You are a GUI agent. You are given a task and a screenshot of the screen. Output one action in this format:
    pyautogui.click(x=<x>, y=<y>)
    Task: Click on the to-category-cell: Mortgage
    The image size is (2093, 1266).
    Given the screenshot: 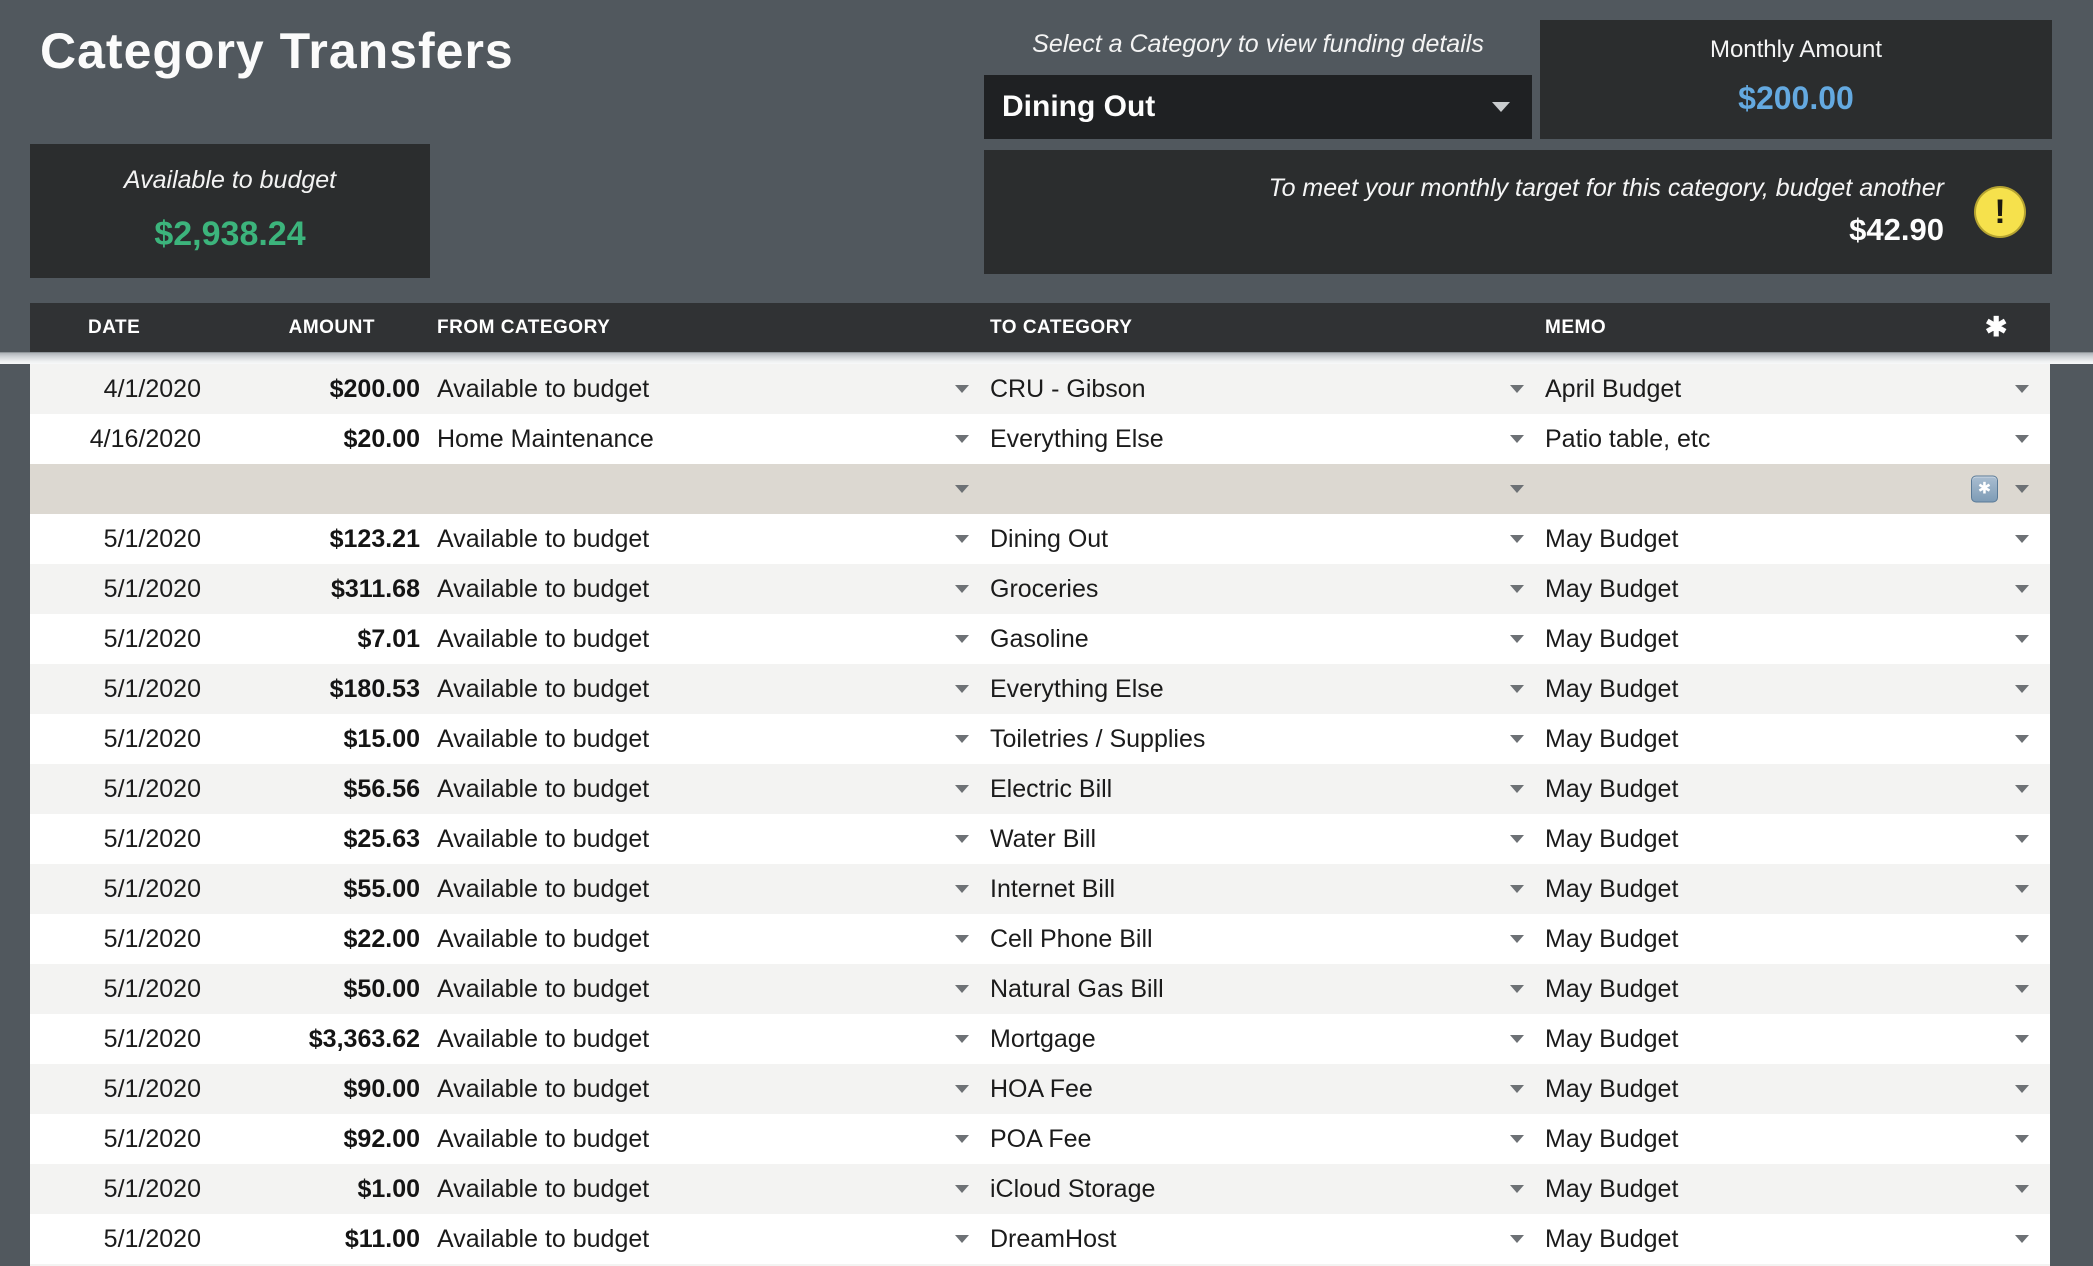 What is the action you would take?
    pyautogui.click(x=1252, y=1039)
    